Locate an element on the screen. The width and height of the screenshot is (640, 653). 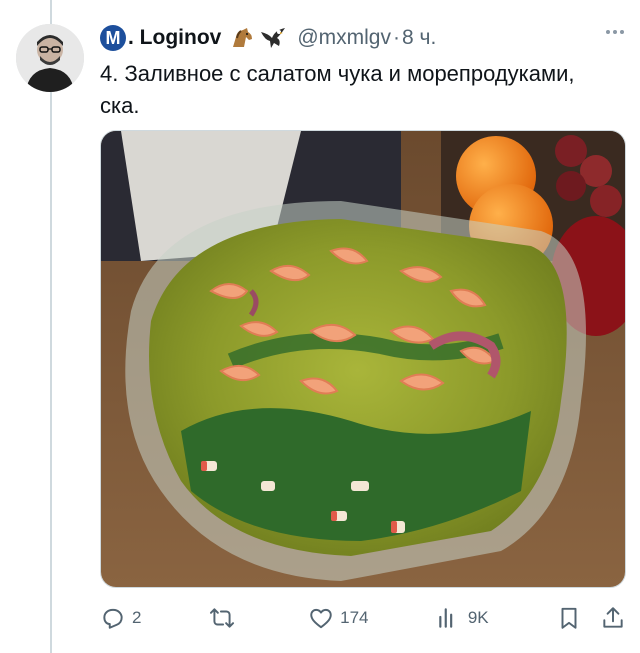
bookmark-icon is located at coordinates (569, 618).